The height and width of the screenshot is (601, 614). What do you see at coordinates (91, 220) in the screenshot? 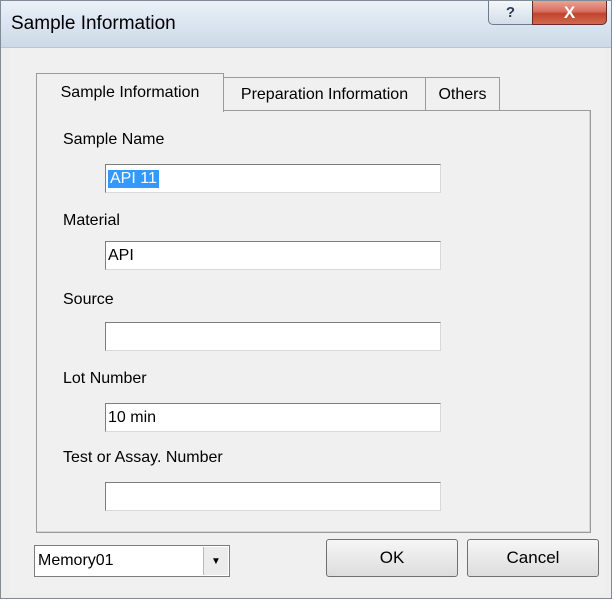
I see `material-label: Material` at bounding box center [91, 220].